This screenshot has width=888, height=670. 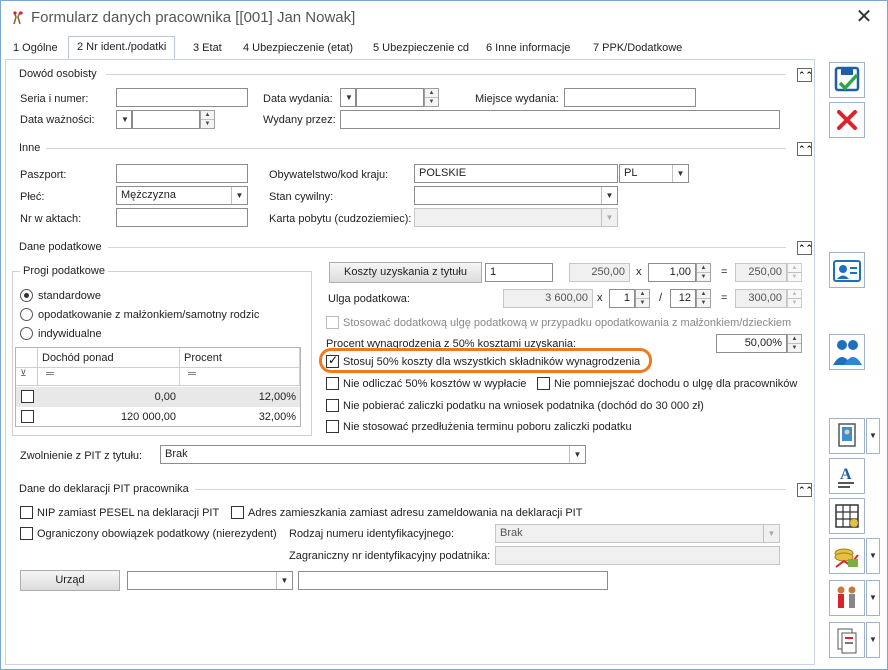 What do you see at coordinates (124, 119) in the screenshot?
I see `data-waznosci-dropdown: ▼` at bounding box center [124, 119].